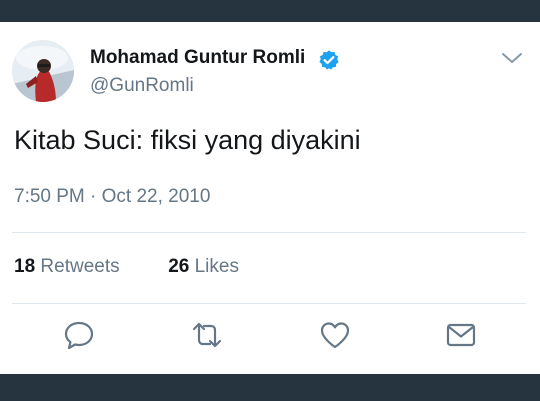 Image resolution: width=540 pixels, height=401 pixels. Describe the element at coordinates (179, 266) in the screenshot. I see `likes-count: 26` at that location.